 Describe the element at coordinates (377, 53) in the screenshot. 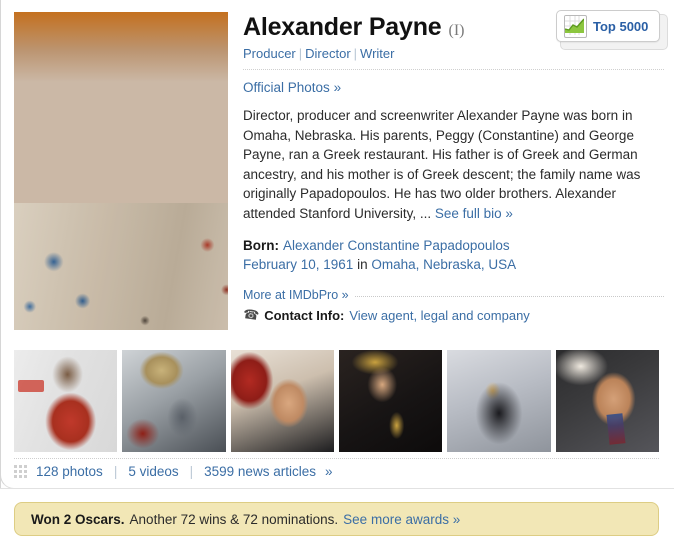

I see `job-link-writer: Writer` at that location.